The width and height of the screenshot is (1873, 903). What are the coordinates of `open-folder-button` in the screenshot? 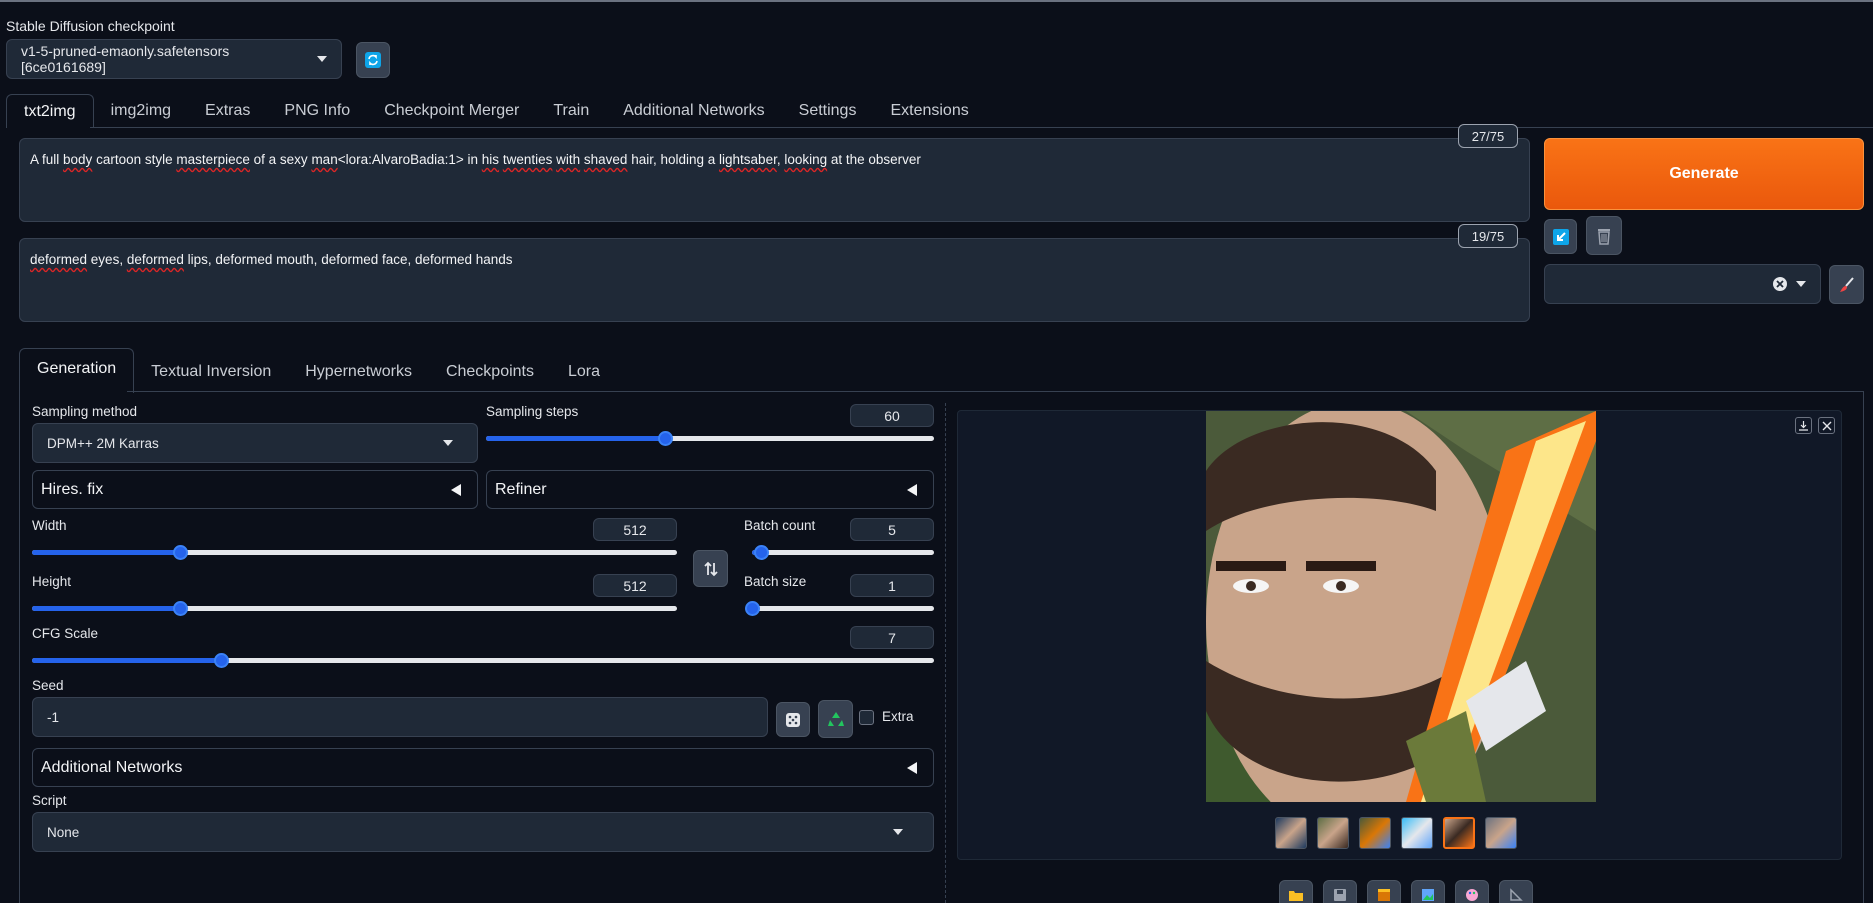 It's located at (1296, 891).